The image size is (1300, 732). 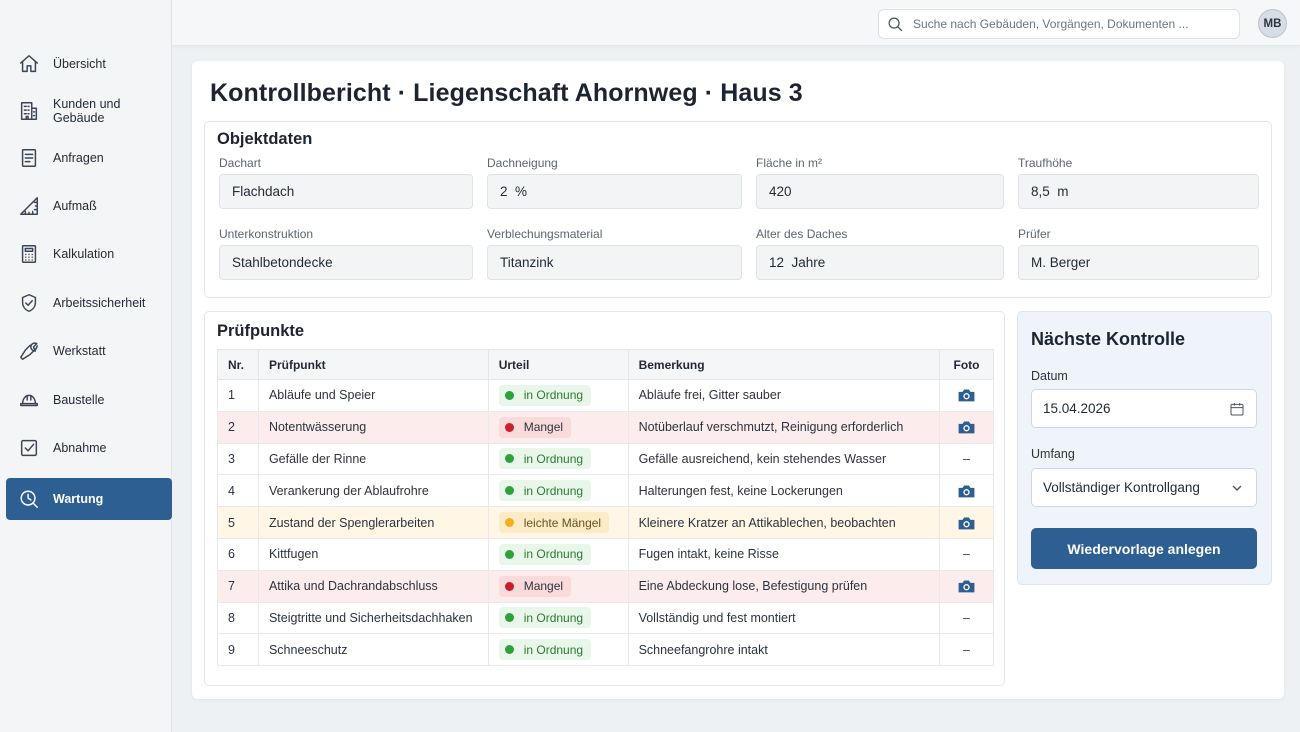 I want to click on sidebar-item-label: Anfragen, so click(x=78, y=158).